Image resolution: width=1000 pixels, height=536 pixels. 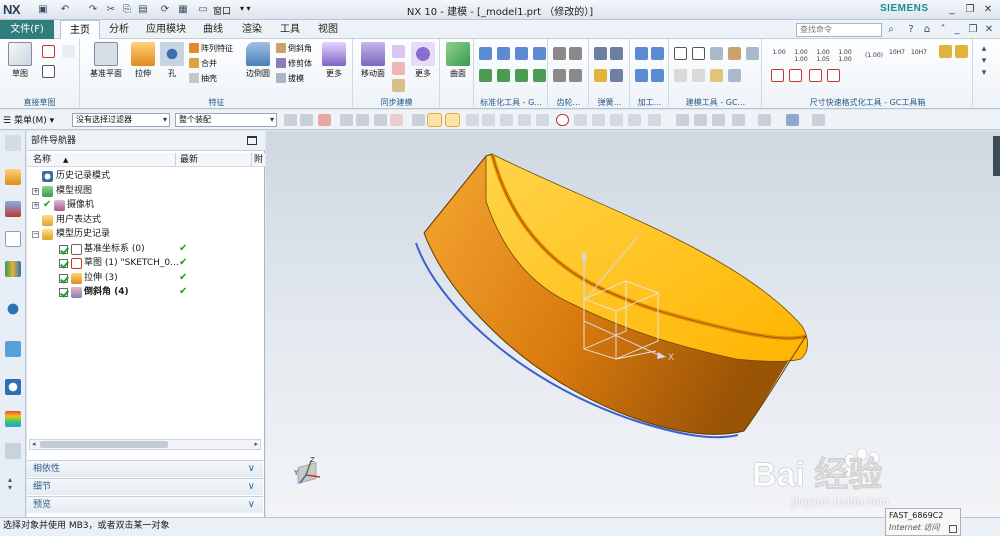 I want to click on move-face-button: 移动面, so click(x=373, y=60).